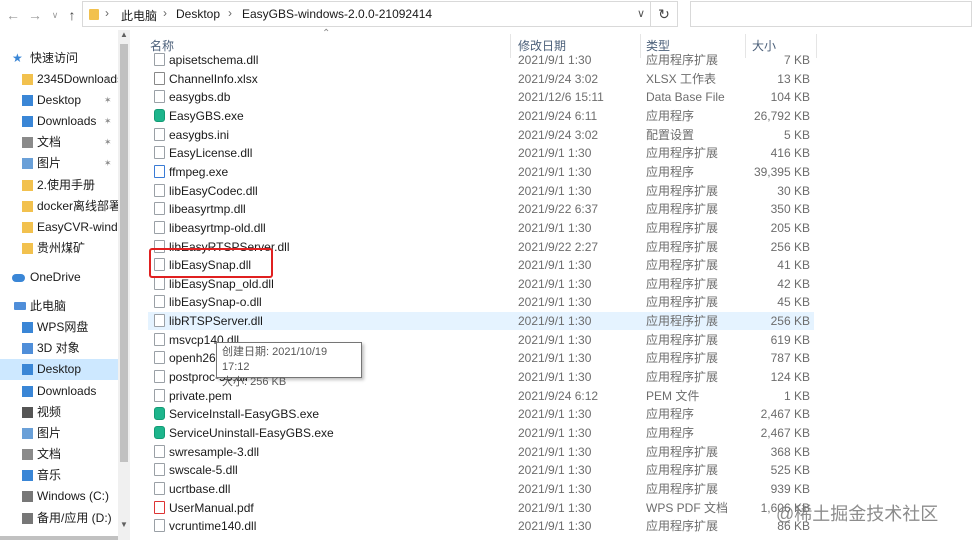 The image size is (972, 540). Describe the element at coordinates (59, 327) in the screenshot. I see `nav-pc-item: WPS网盘` at that location.